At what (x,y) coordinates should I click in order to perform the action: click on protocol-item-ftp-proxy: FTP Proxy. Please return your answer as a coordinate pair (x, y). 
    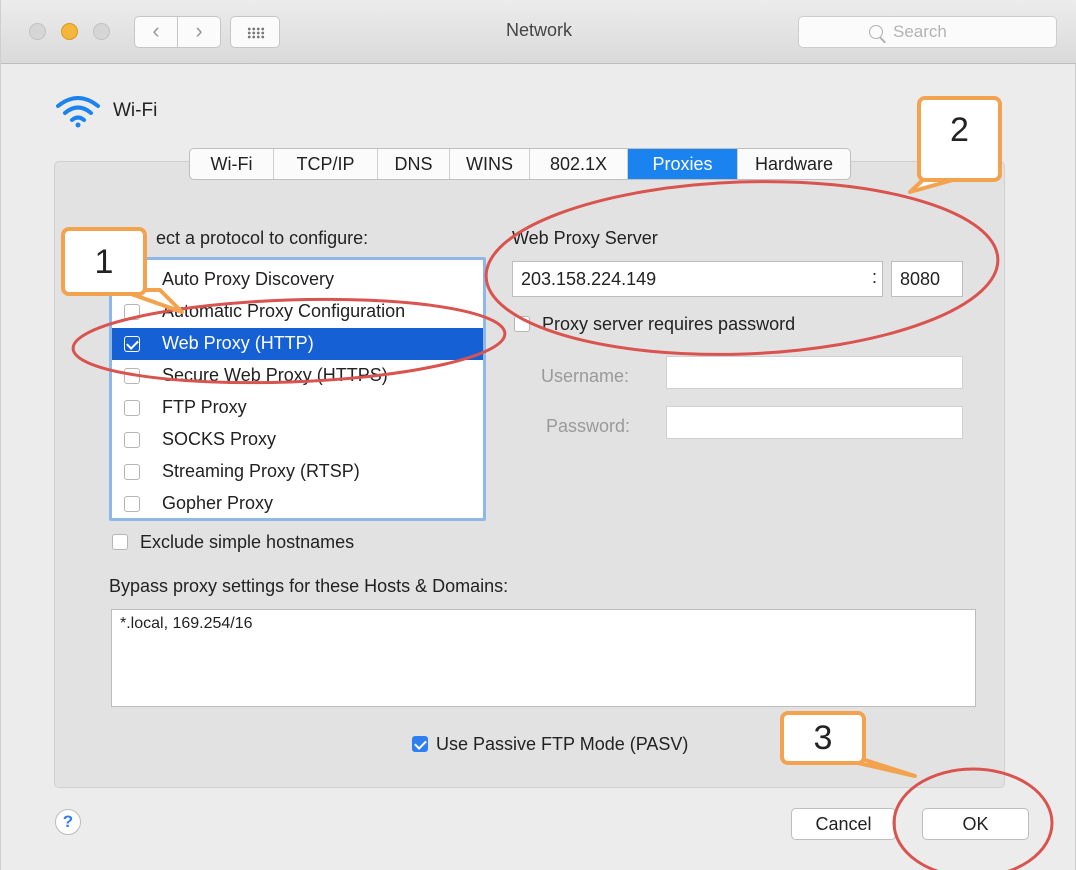
    Looking at the image, I should click on (297, 408).